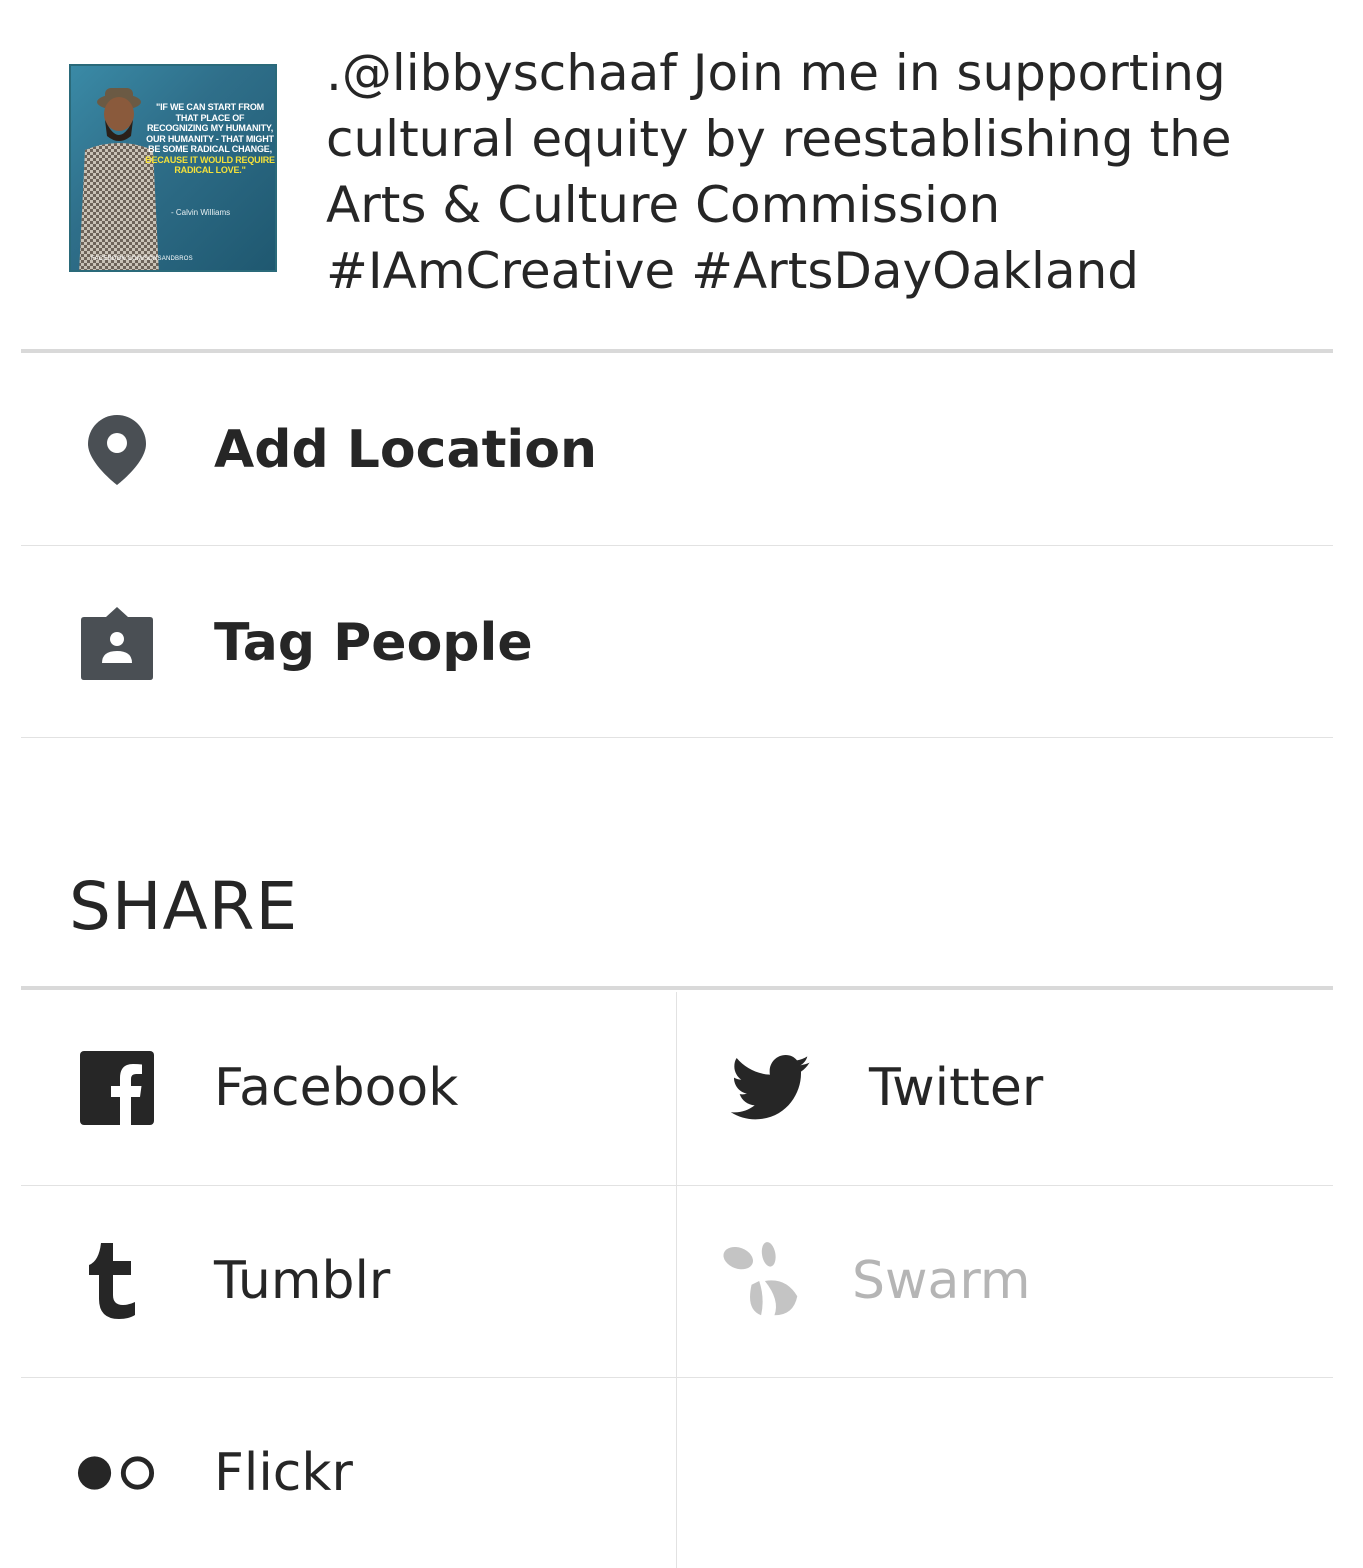  Describe the element at coordinates (184, 906) in the screenshot. I see `share-heading: SHARE` at that location.